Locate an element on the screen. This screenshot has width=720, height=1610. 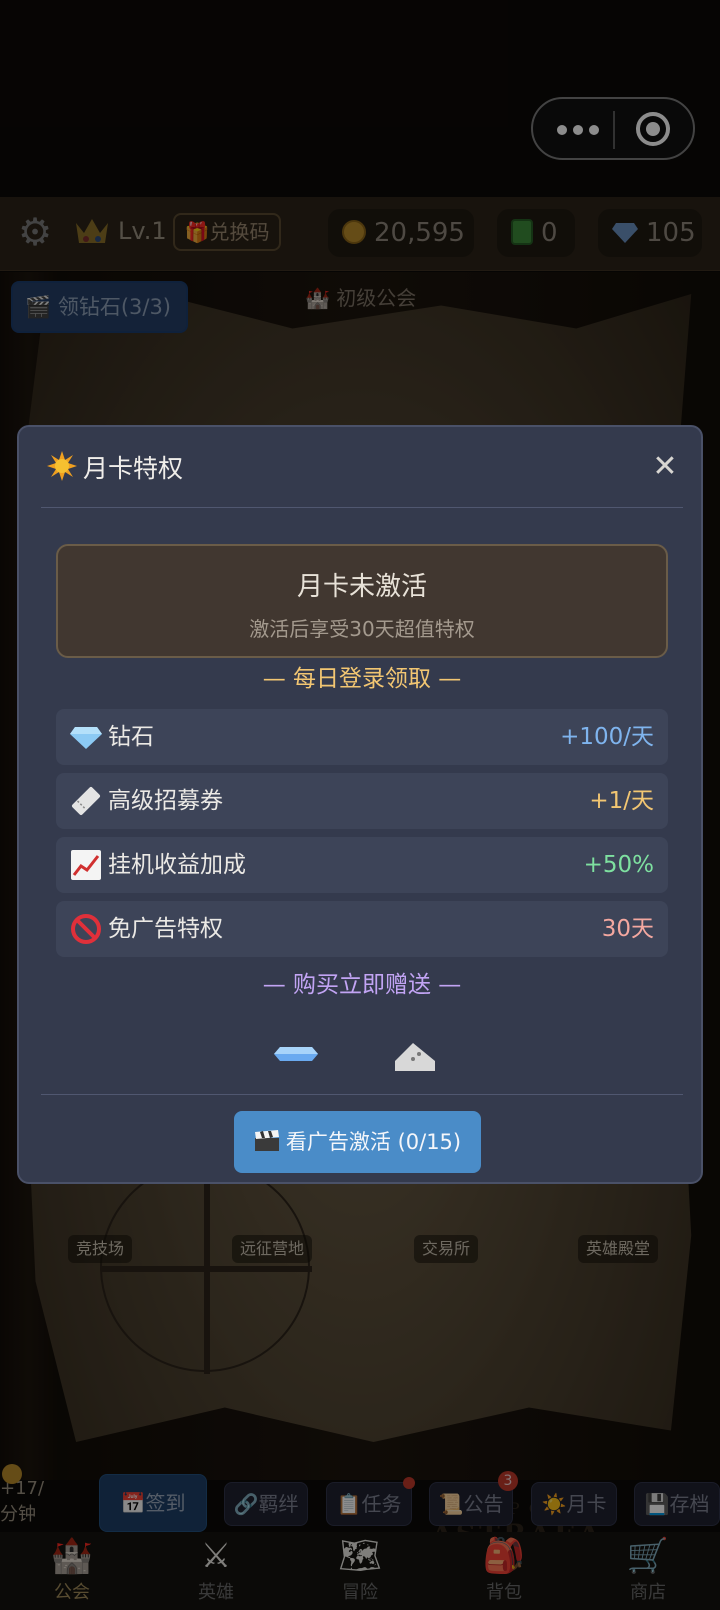
modal-title-text: 月卡特权 is located at coordinates (133, 468).